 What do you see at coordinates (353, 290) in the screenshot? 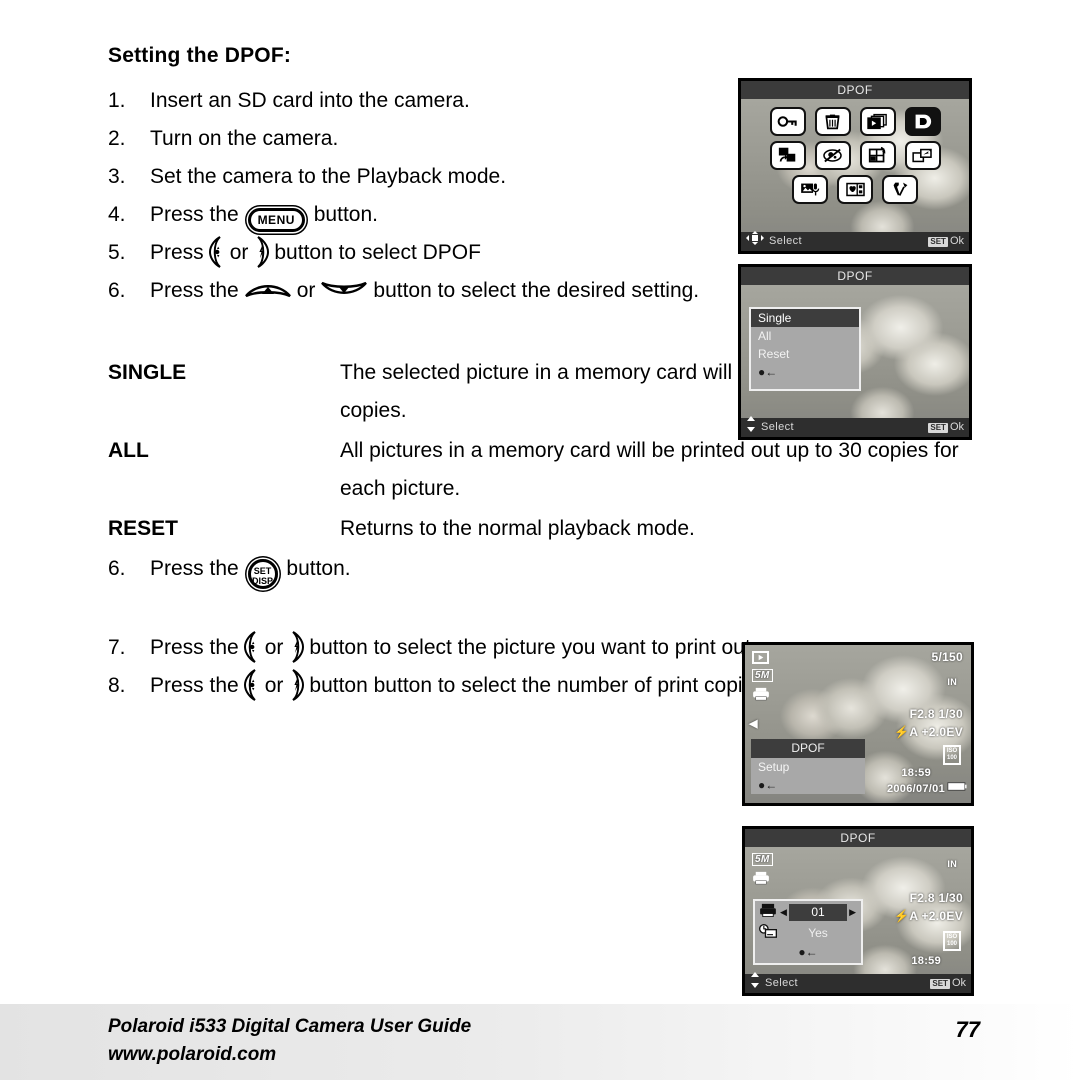
I see `step-text-line1: Press the or button to select the` at bounding box center [353, 290].